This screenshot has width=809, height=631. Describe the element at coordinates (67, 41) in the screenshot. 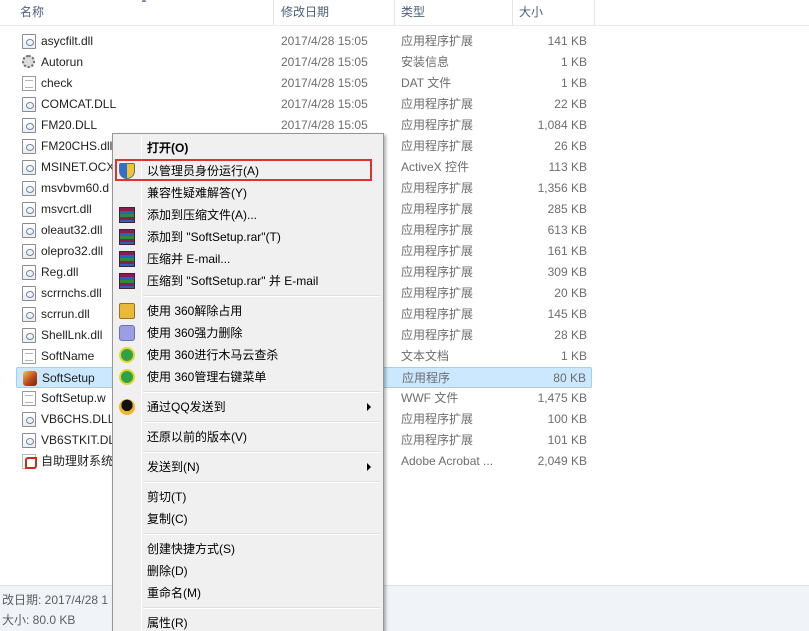

I see `file-name: asycfilt.dll` at that location.